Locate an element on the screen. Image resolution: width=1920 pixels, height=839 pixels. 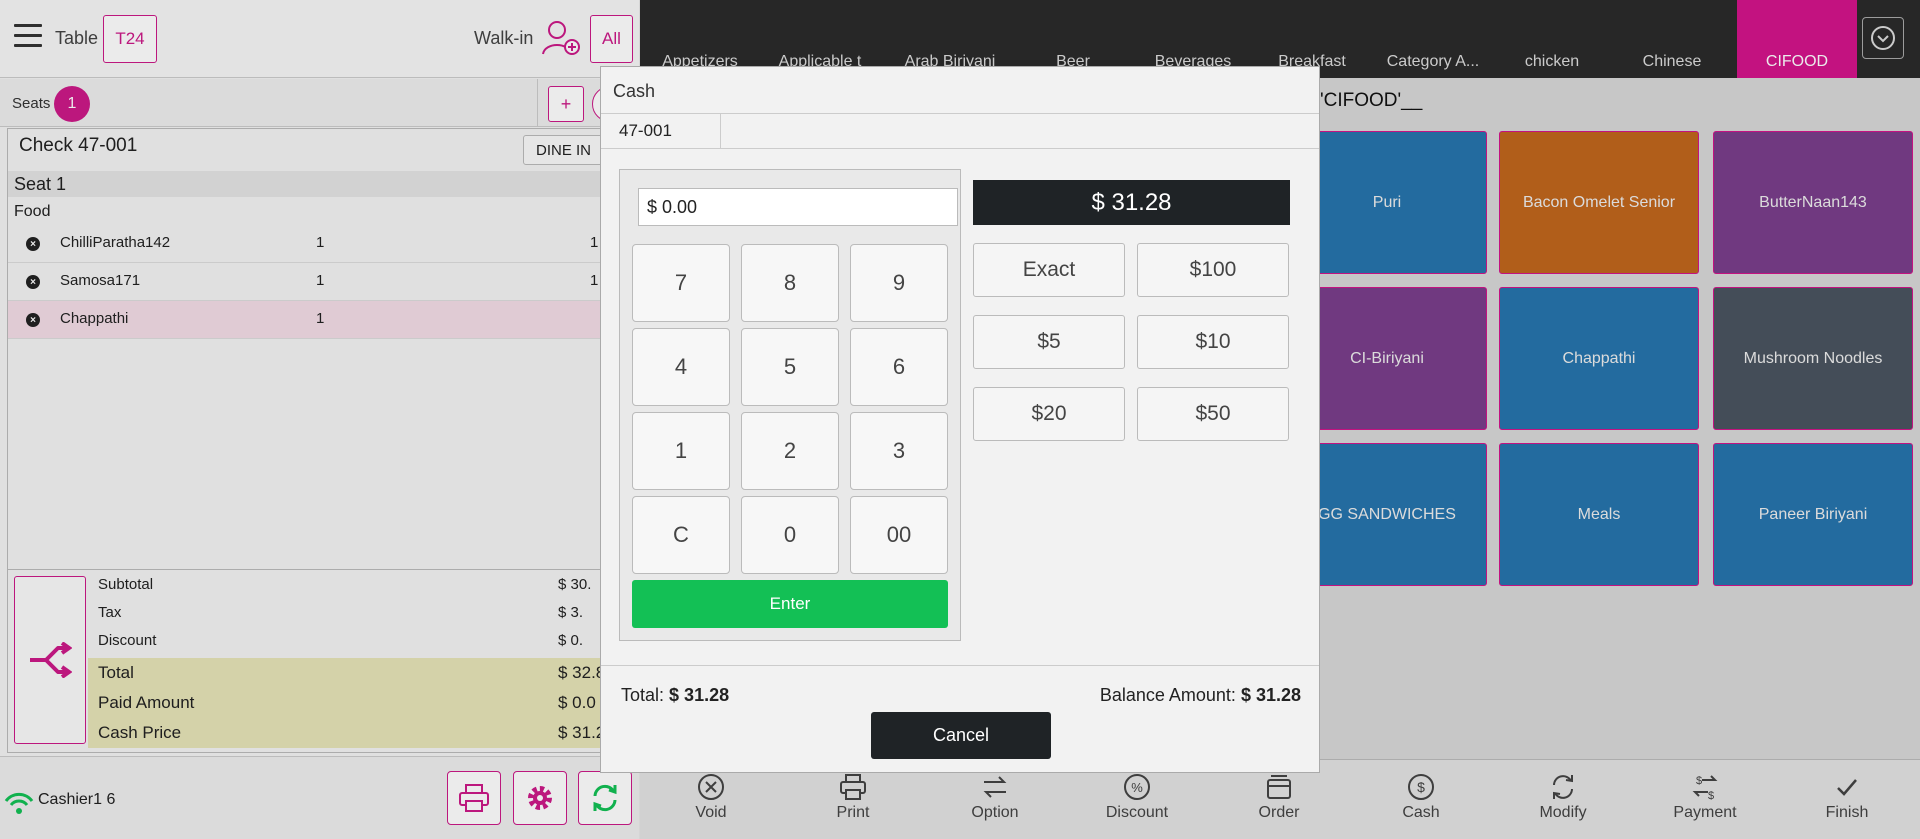
numeric-keypad: 7 8 9 4 5 6 1 2 3 C 0 00 Enter is located at coordinates (790, 405).